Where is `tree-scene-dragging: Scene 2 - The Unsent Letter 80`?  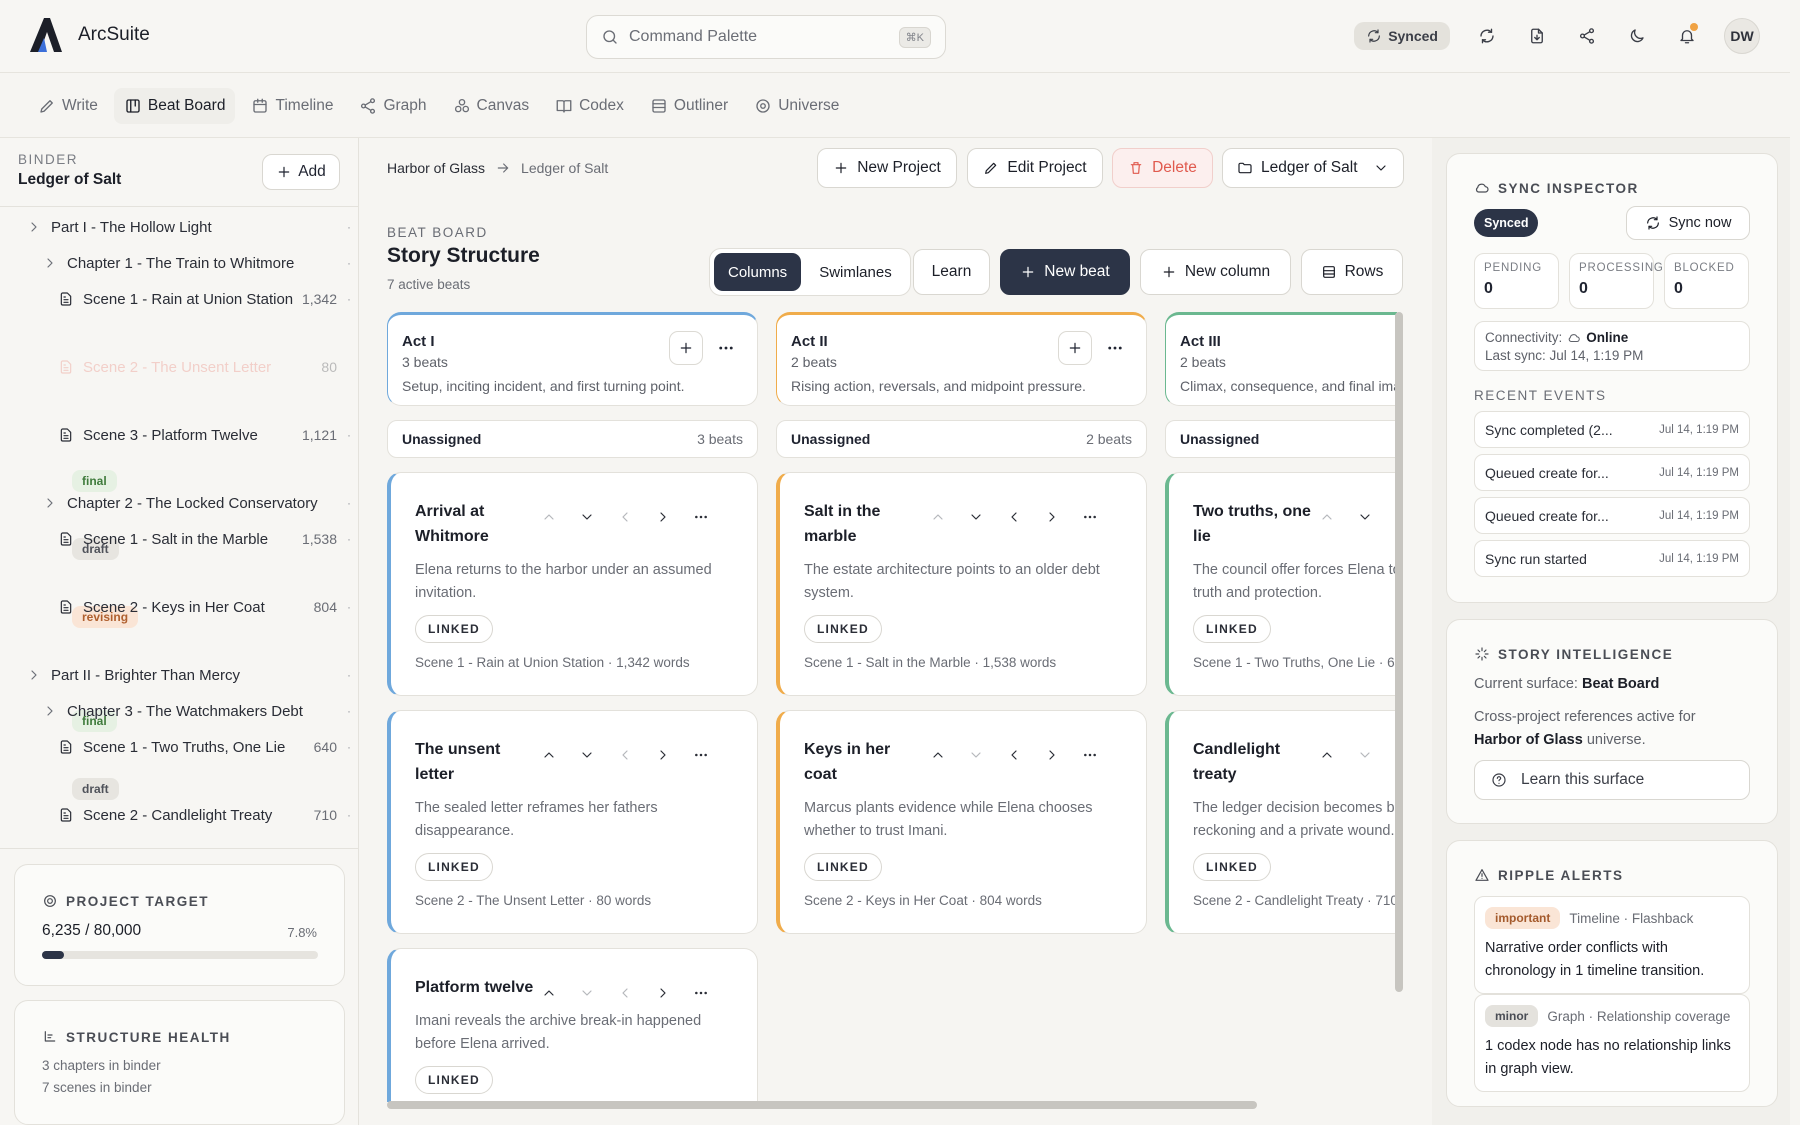 tree-scene-dragging: Scene 2 - The Unsent Letter 80 is located at coordinates (179, 367).